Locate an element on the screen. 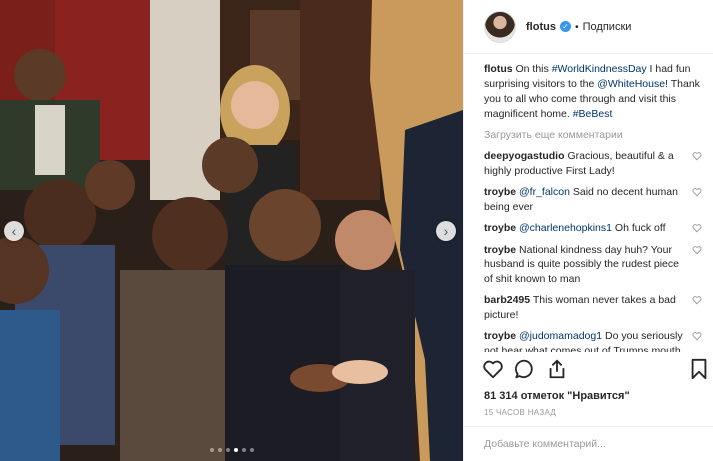  avatar is located at coordinates (500, 26).